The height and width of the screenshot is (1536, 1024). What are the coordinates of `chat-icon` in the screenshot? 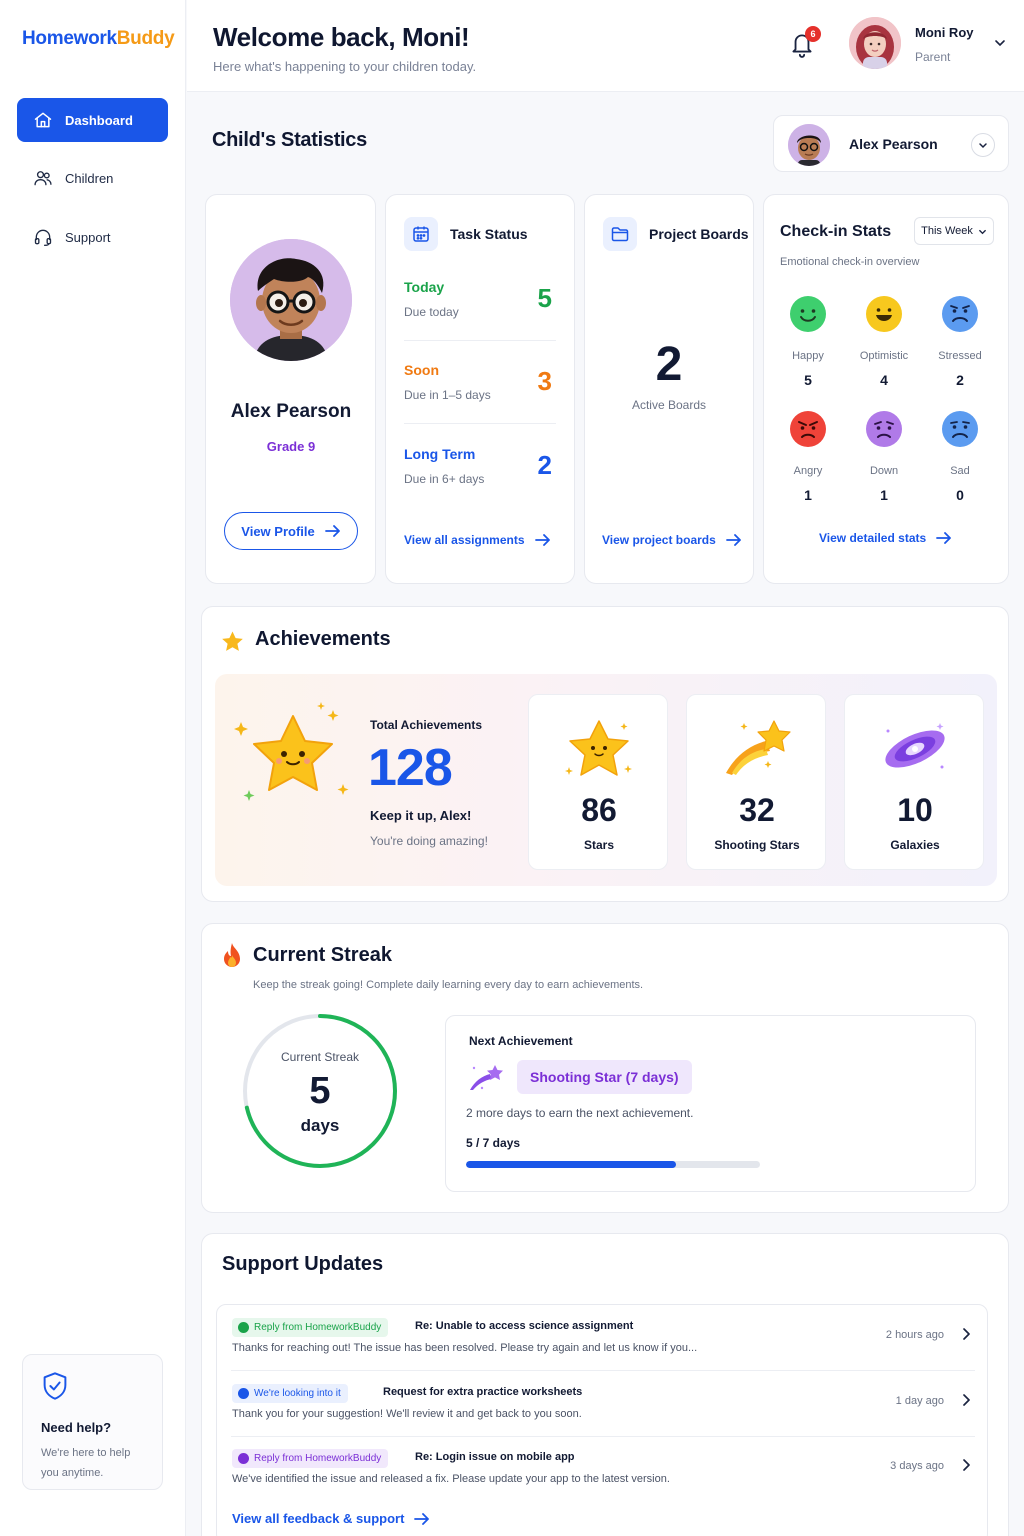 It's located at (243, 1458).